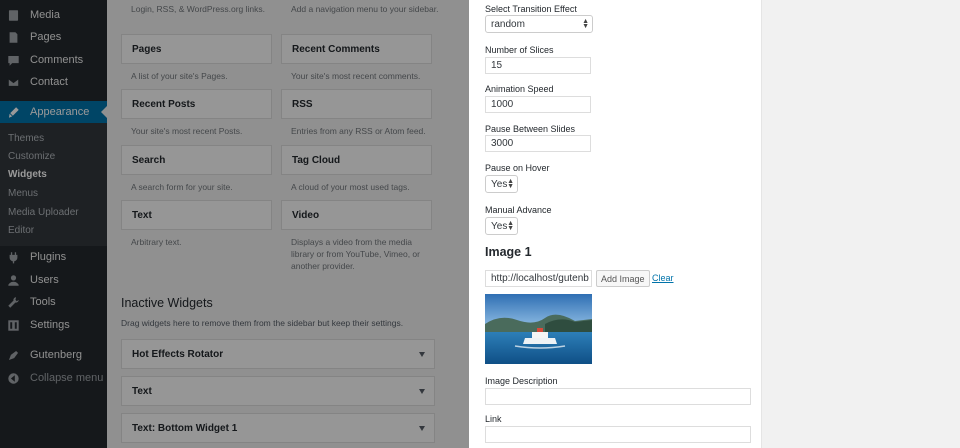  What do you see at coordinates (517, 168) in the screenshot?
I see `hover-label: Pause on Hover` at bounding box center [517, 168].